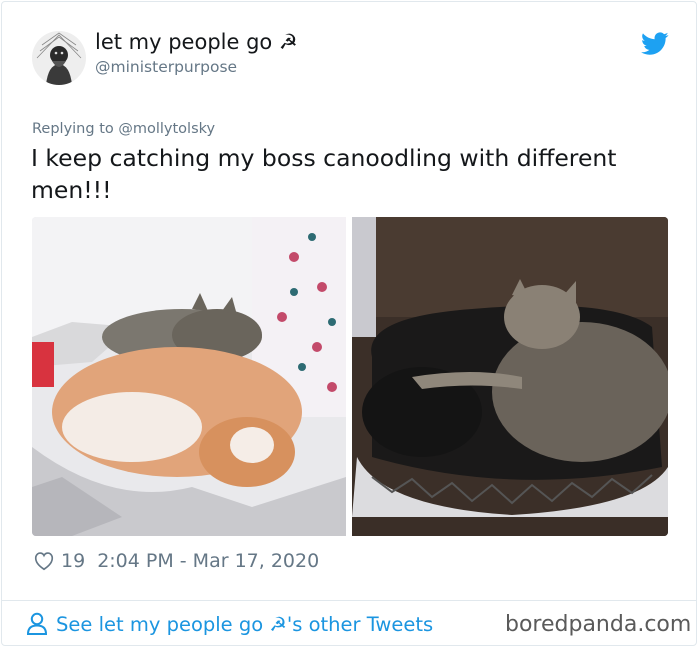 Image resolution: width=700 pixels, height=649 pixels. Describe the element at coordinates (44, 561) in the screenshot. I see `heart-icon` at that location.